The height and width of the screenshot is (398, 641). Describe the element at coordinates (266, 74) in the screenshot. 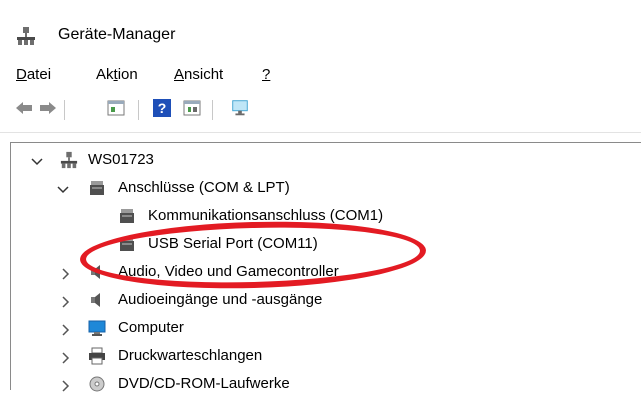

I see `menu-help: ?` at that location.